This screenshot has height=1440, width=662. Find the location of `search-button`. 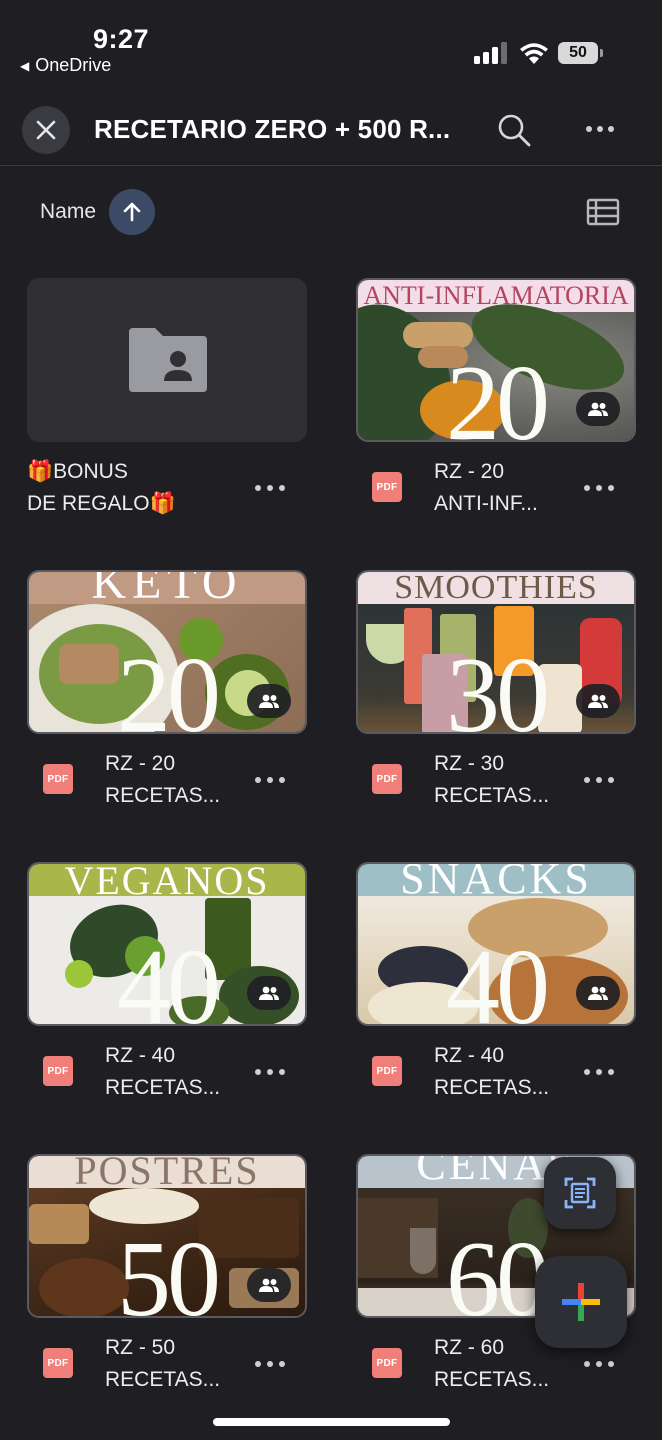

search-button is located at coordinates (514, 130).